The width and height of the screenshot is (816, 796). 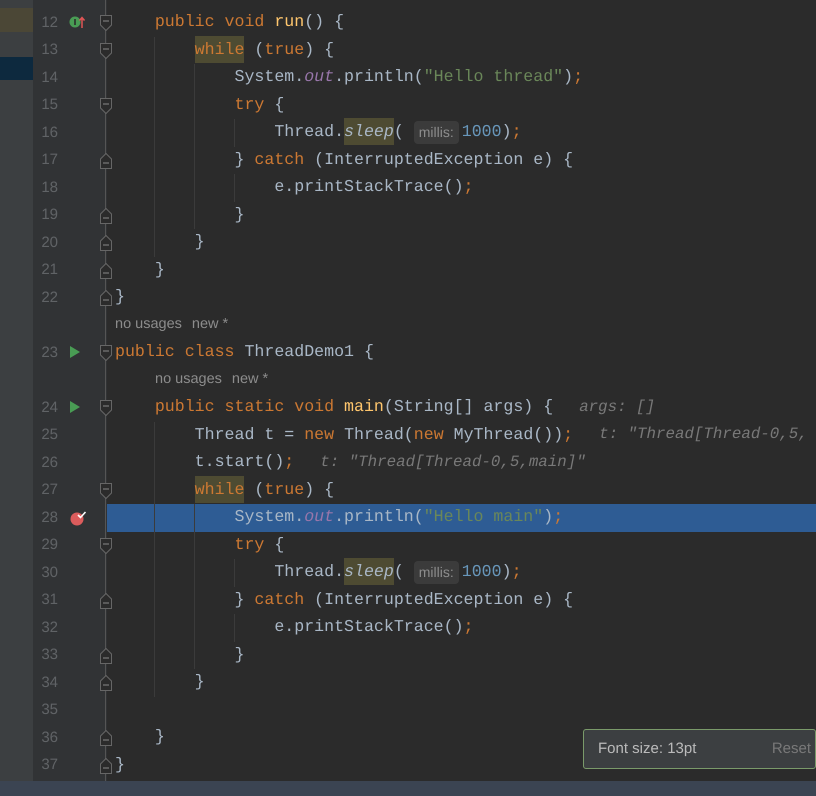 I want to click on font-size-message: Font size: 13pt, so click(x=647, y=748).